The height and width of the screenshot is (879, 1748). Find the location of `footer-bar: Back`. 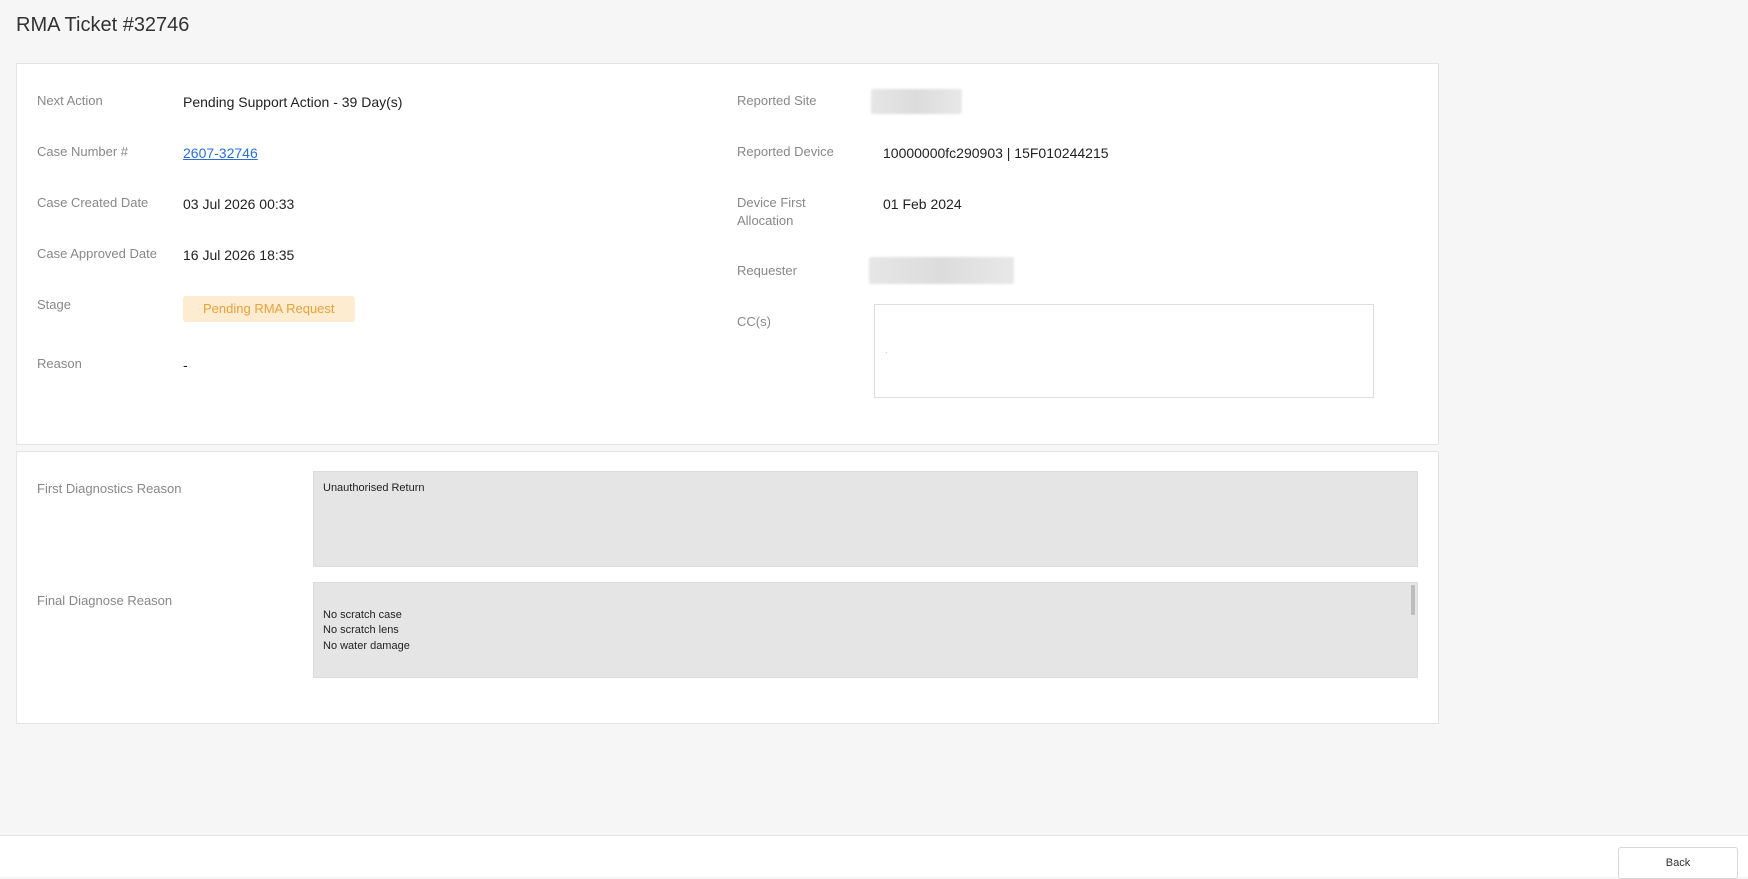

footer-bar: Back is located at coordinates (874, 857).